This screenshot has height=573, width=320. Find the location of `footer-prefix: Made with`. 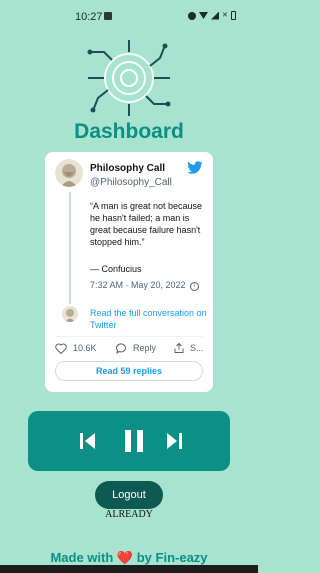

footer-prefix: Made with is located at coordinates (82, 557).